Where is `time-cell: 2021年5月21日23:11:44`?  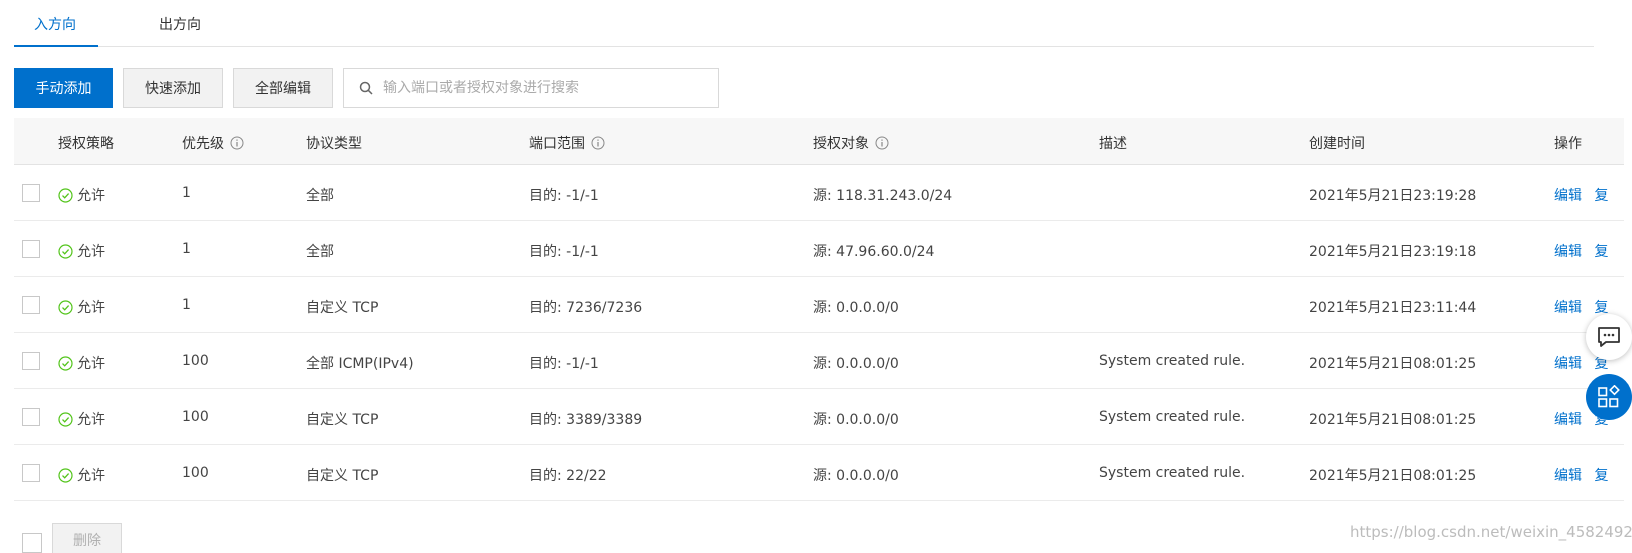
time-cell: 2021年5月21日23:11:44 is located at coordinates (1393, 308).